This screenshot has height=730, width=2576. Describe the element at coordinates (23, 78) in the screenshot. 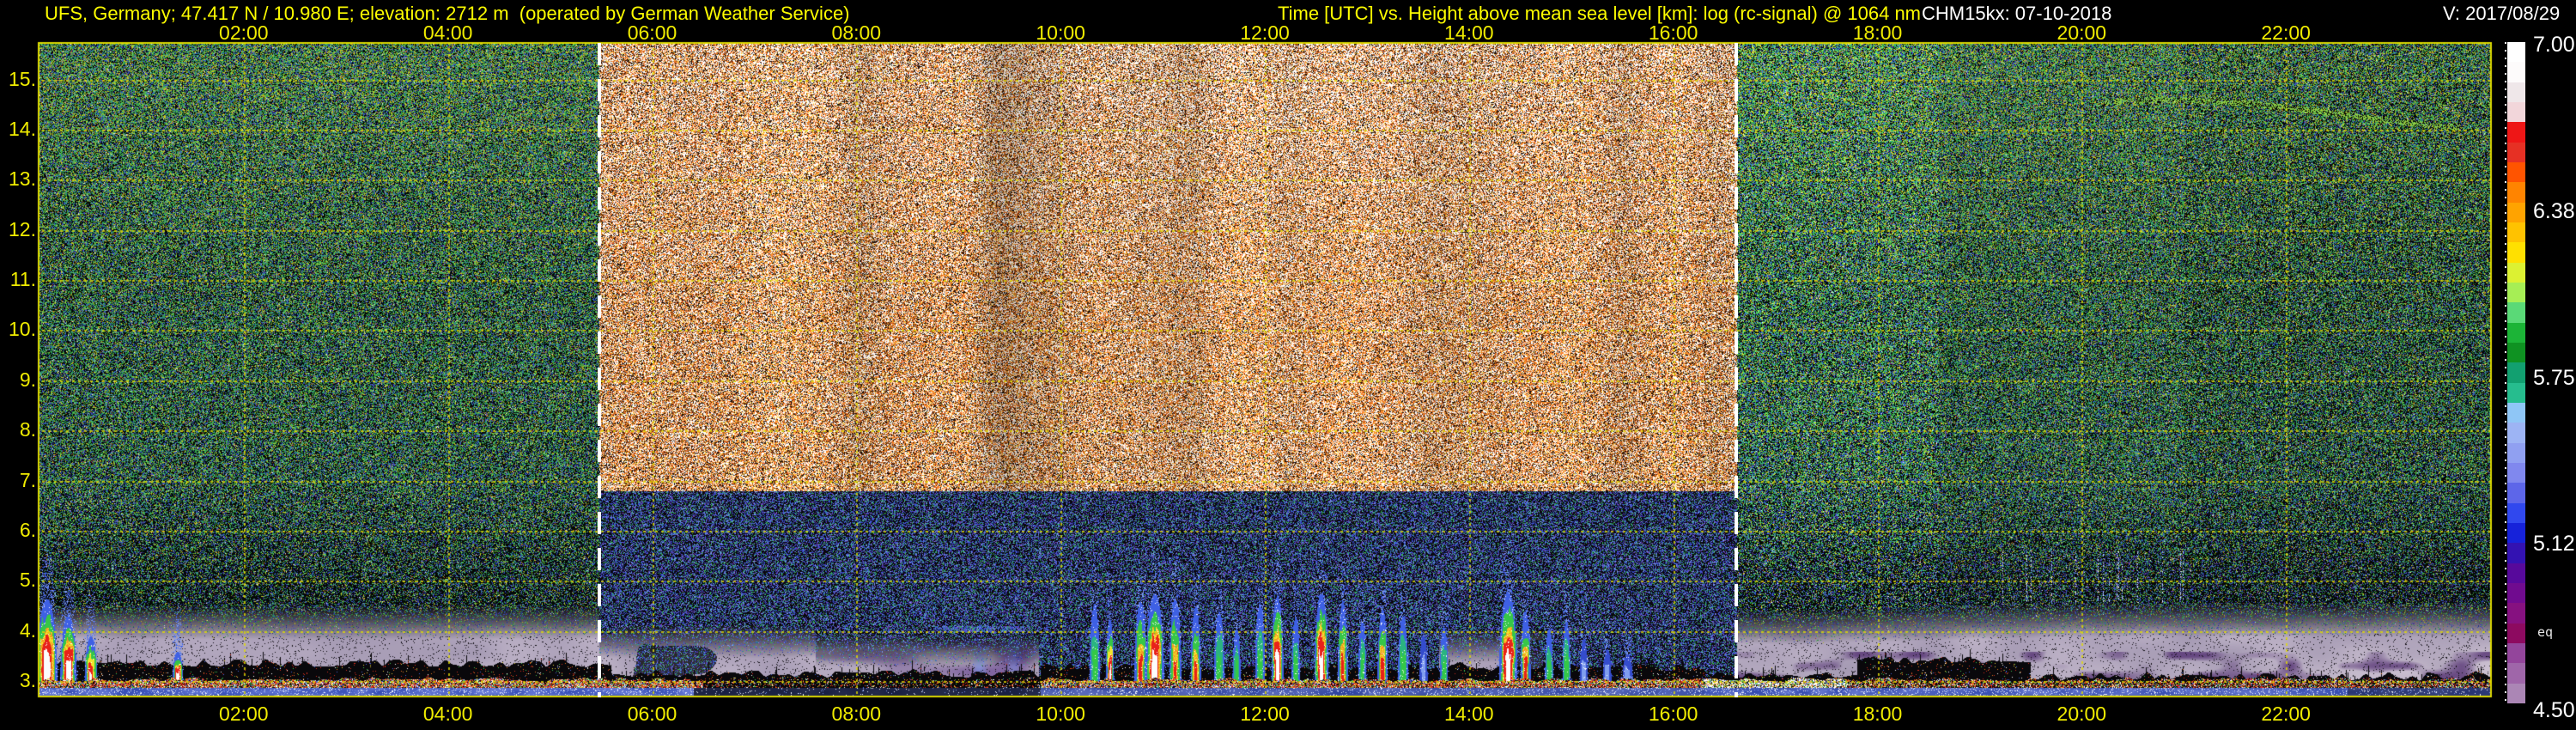

I see `height-tick-label: 15.` at that location.